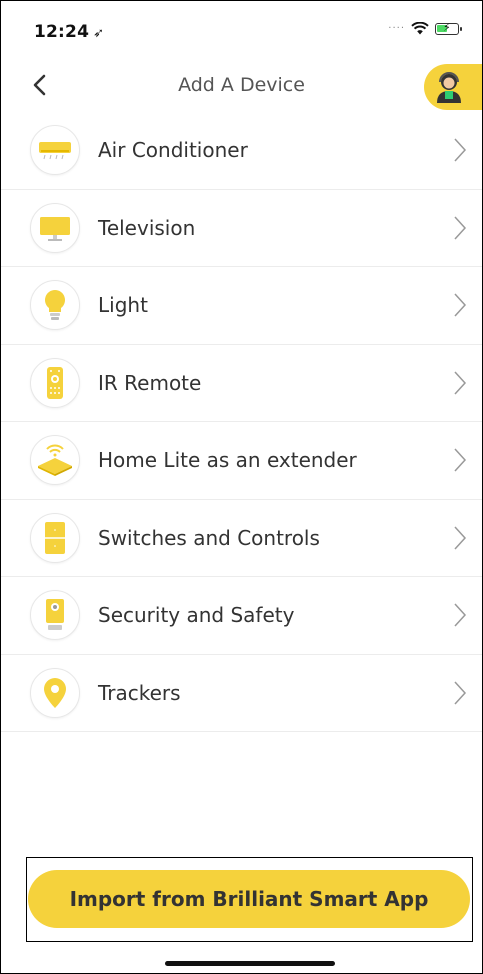  I want to click on device-item-air-conditioner: Air Conditioner, so click(241, 151).